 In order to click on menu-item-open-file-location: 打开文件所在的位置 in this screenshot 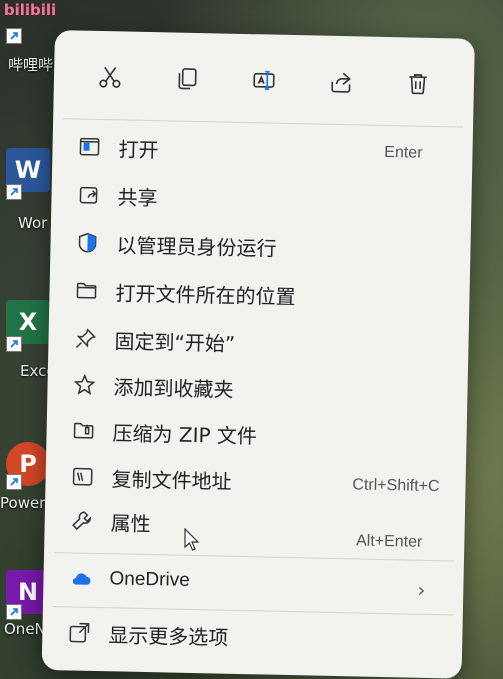, I will do `click(259, 294)`.